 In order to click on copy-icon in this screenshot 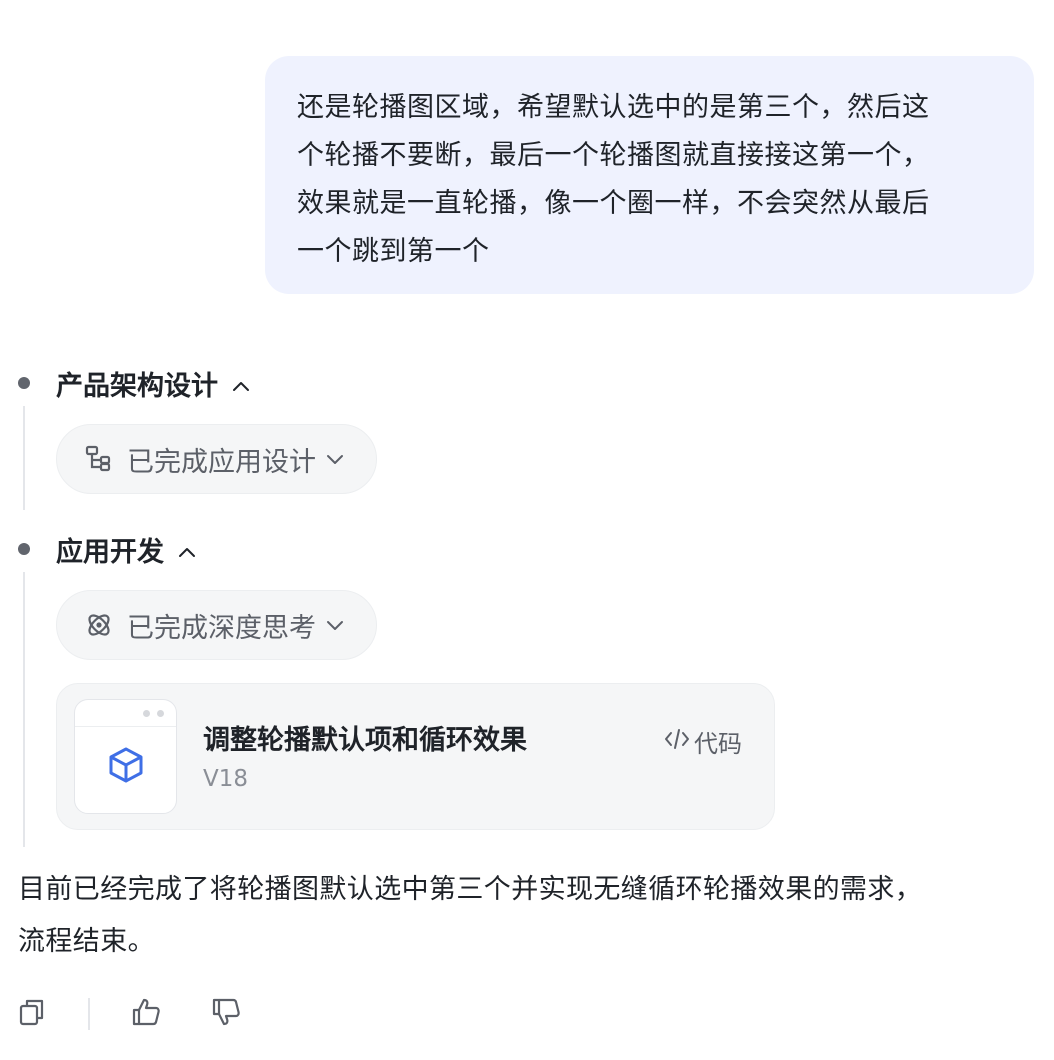, I will do `click(32, 1014)`.